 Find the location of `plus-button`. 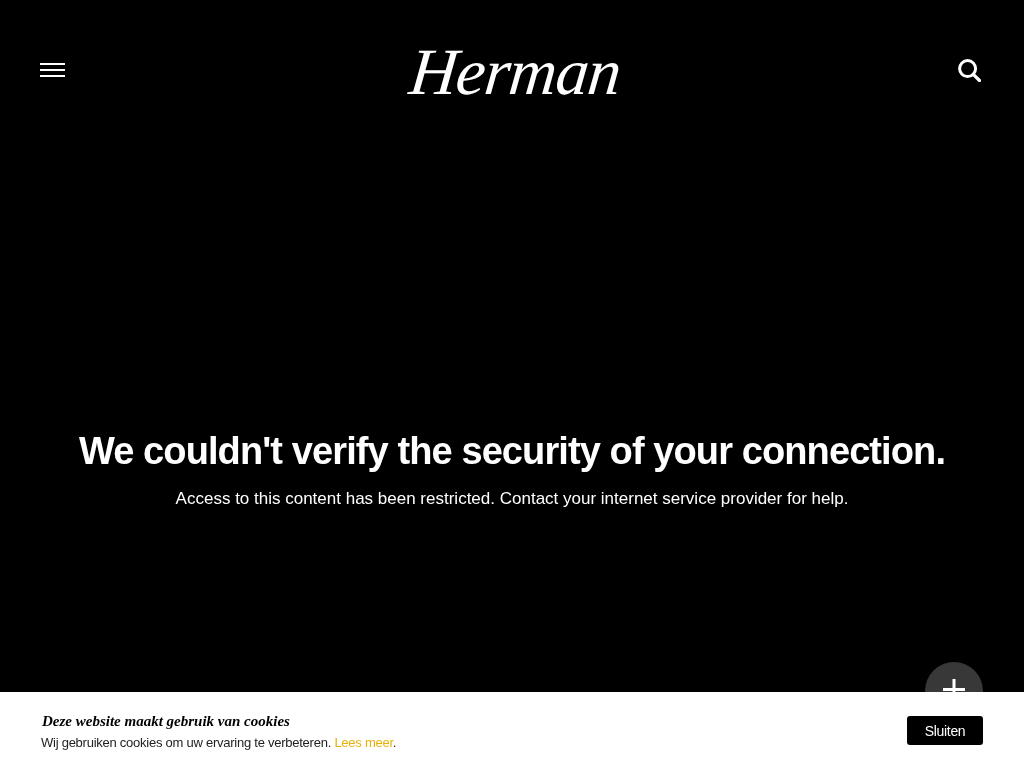

plus-button is located at coordinates (954, 677).